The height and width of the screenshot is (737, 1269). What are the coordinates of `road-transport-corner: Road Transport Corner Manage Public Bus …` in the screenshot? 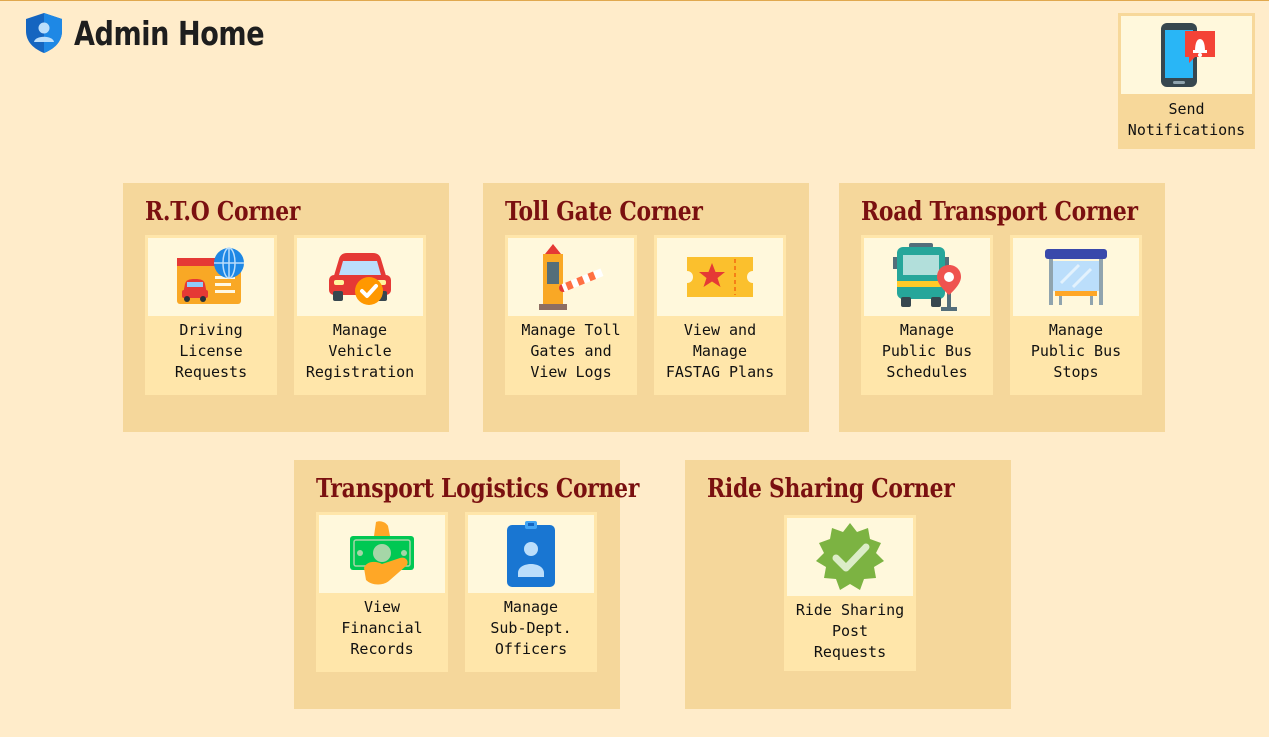 It's located at (1002, 307).